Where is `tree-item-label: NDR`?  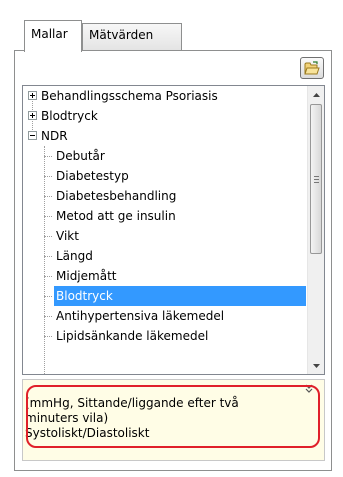 tree-item-label: NDR is located at coordinates (54, 136).